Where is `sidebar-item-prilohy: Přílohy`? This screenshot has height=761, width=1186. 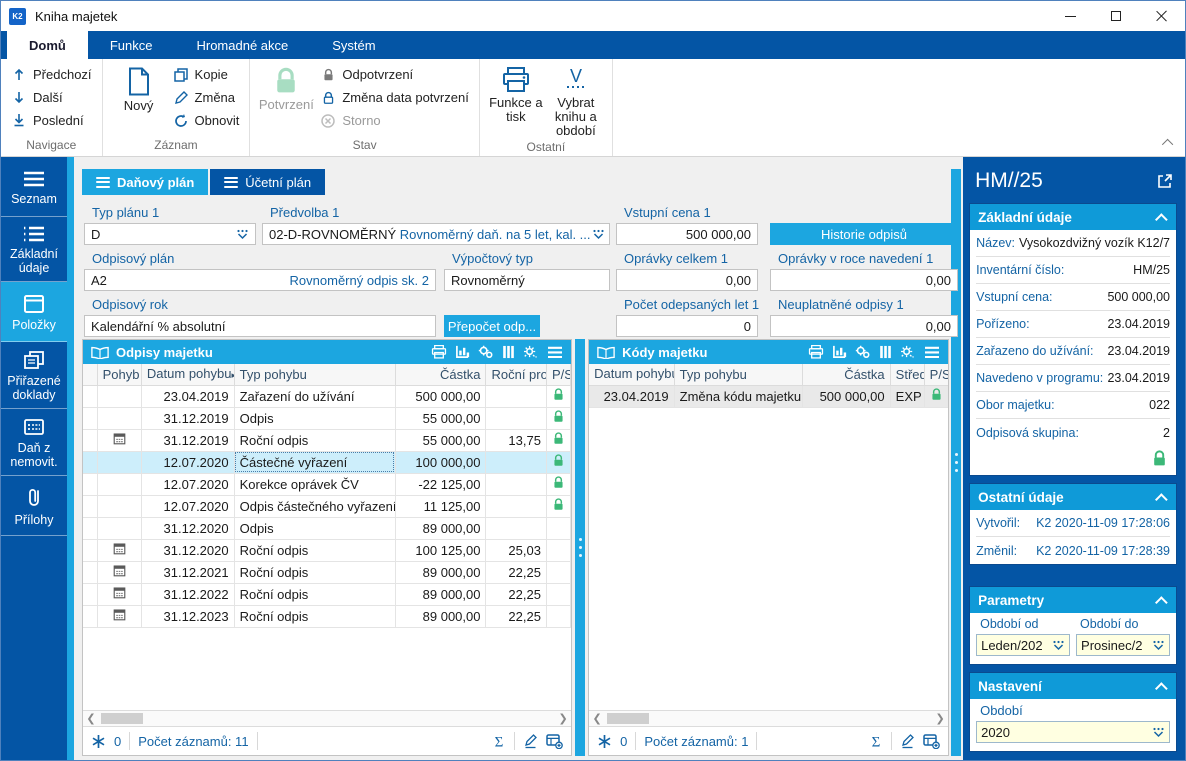
sidebar-item-prilohy: Přílohy is located at coordinates (34, 506).